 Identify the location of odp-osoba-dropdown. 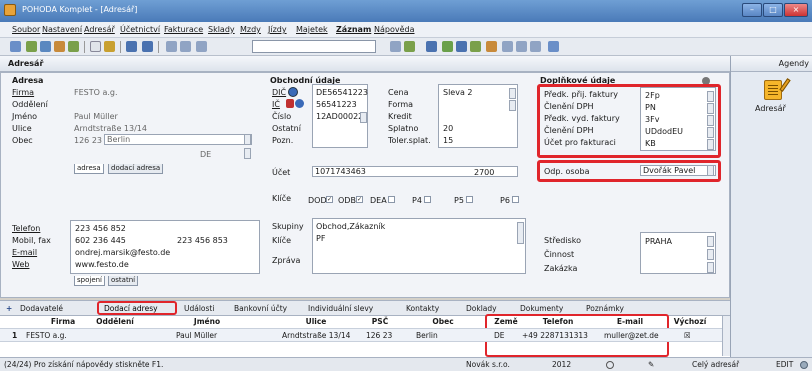
(710, 170).